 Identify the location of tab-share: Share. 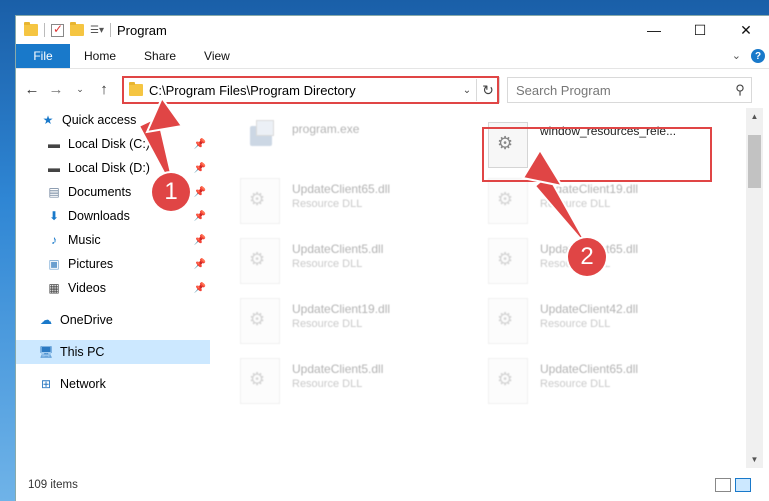
(160, 56).